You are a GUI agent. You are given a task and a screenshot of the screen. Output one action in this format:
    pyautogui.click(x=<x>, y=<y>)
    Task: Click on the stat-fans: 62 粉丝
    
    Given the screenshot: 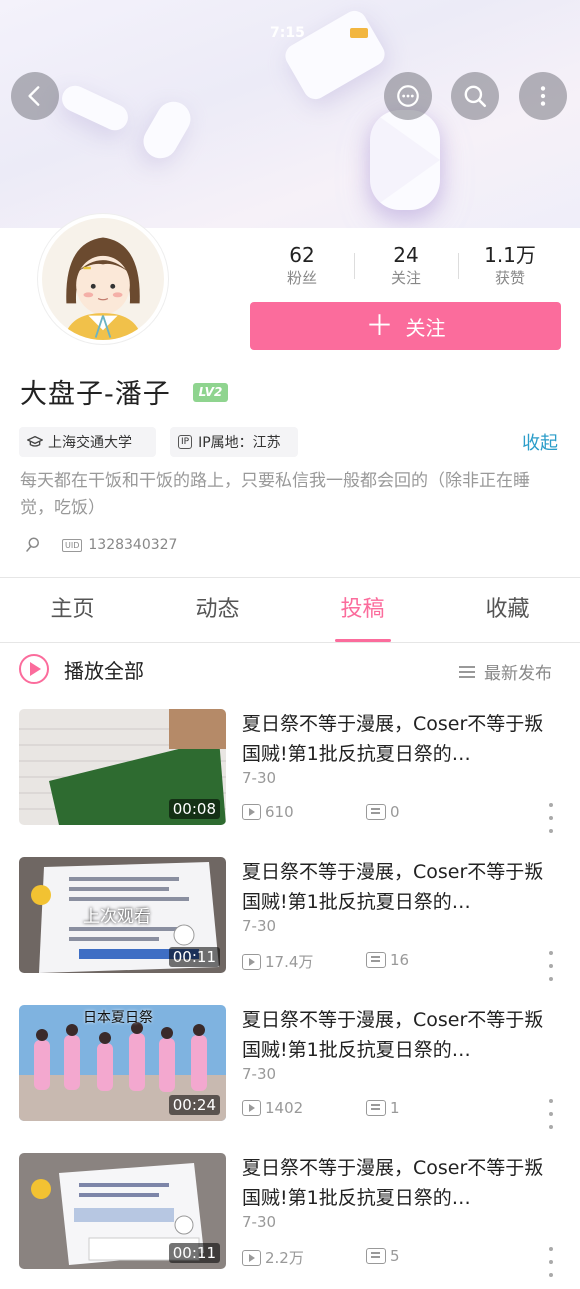 What is the action you would take?
    pyautogui.click(x=302, y=267)
    